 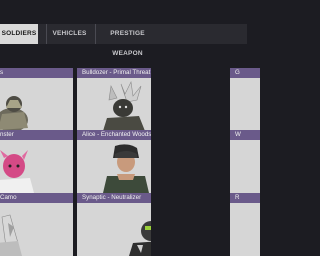 I want to click on operator-name: Synaptic - Neutralizer, so click(x=114, y=198).